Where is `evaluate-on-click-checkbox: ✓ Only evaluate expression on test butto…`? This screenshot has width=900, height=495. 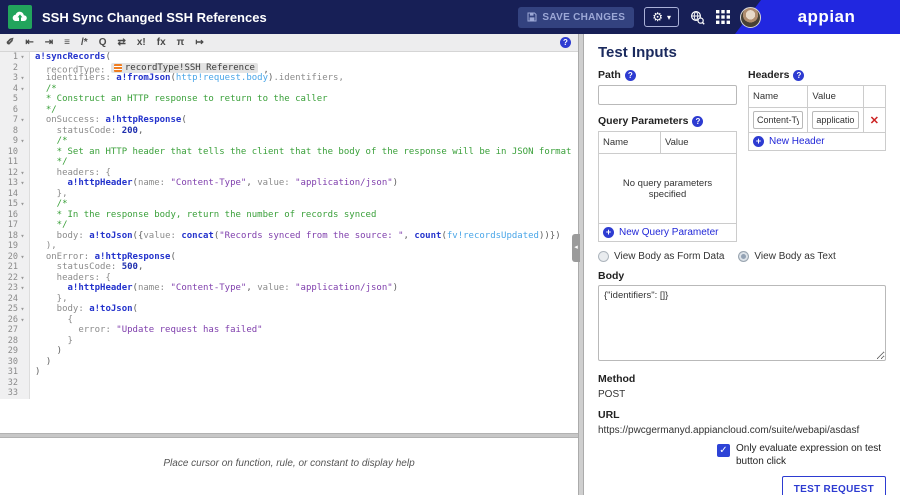 evaluate-on-click-checkbox: ✓ Only evaluate expression on test butto… is located at coordinates (801, 455).